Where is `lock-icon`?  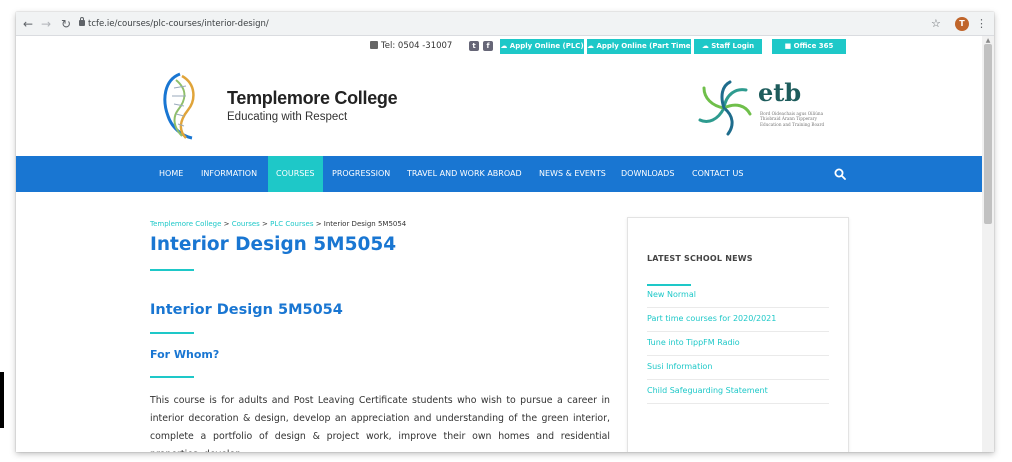 lock-icon is located at coordinates (82, 21).